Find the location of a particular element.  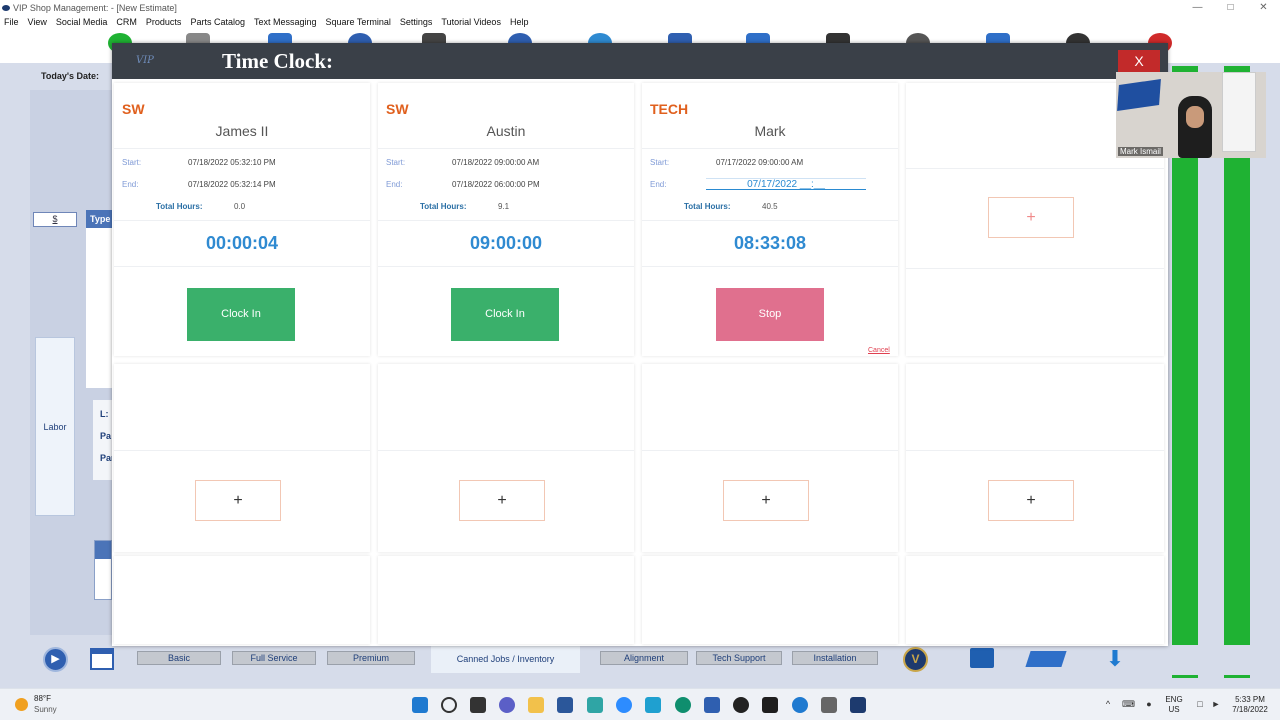

total-hours-value: 0.0 is located at coordinates (240, 206).